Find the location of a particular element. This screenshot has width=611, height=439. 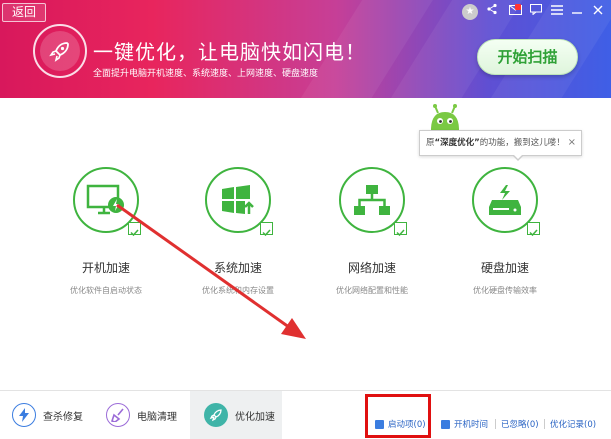

tooltip-arrow is located at coordinates (518, 157).